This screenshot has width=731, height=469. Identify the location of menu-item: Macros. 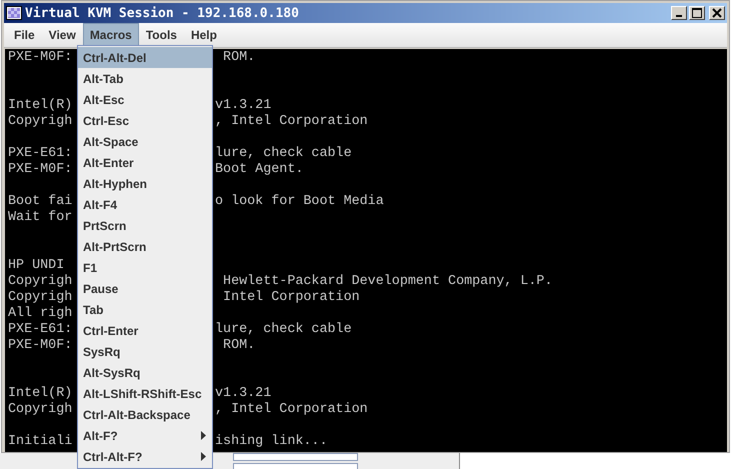
(110, 35).